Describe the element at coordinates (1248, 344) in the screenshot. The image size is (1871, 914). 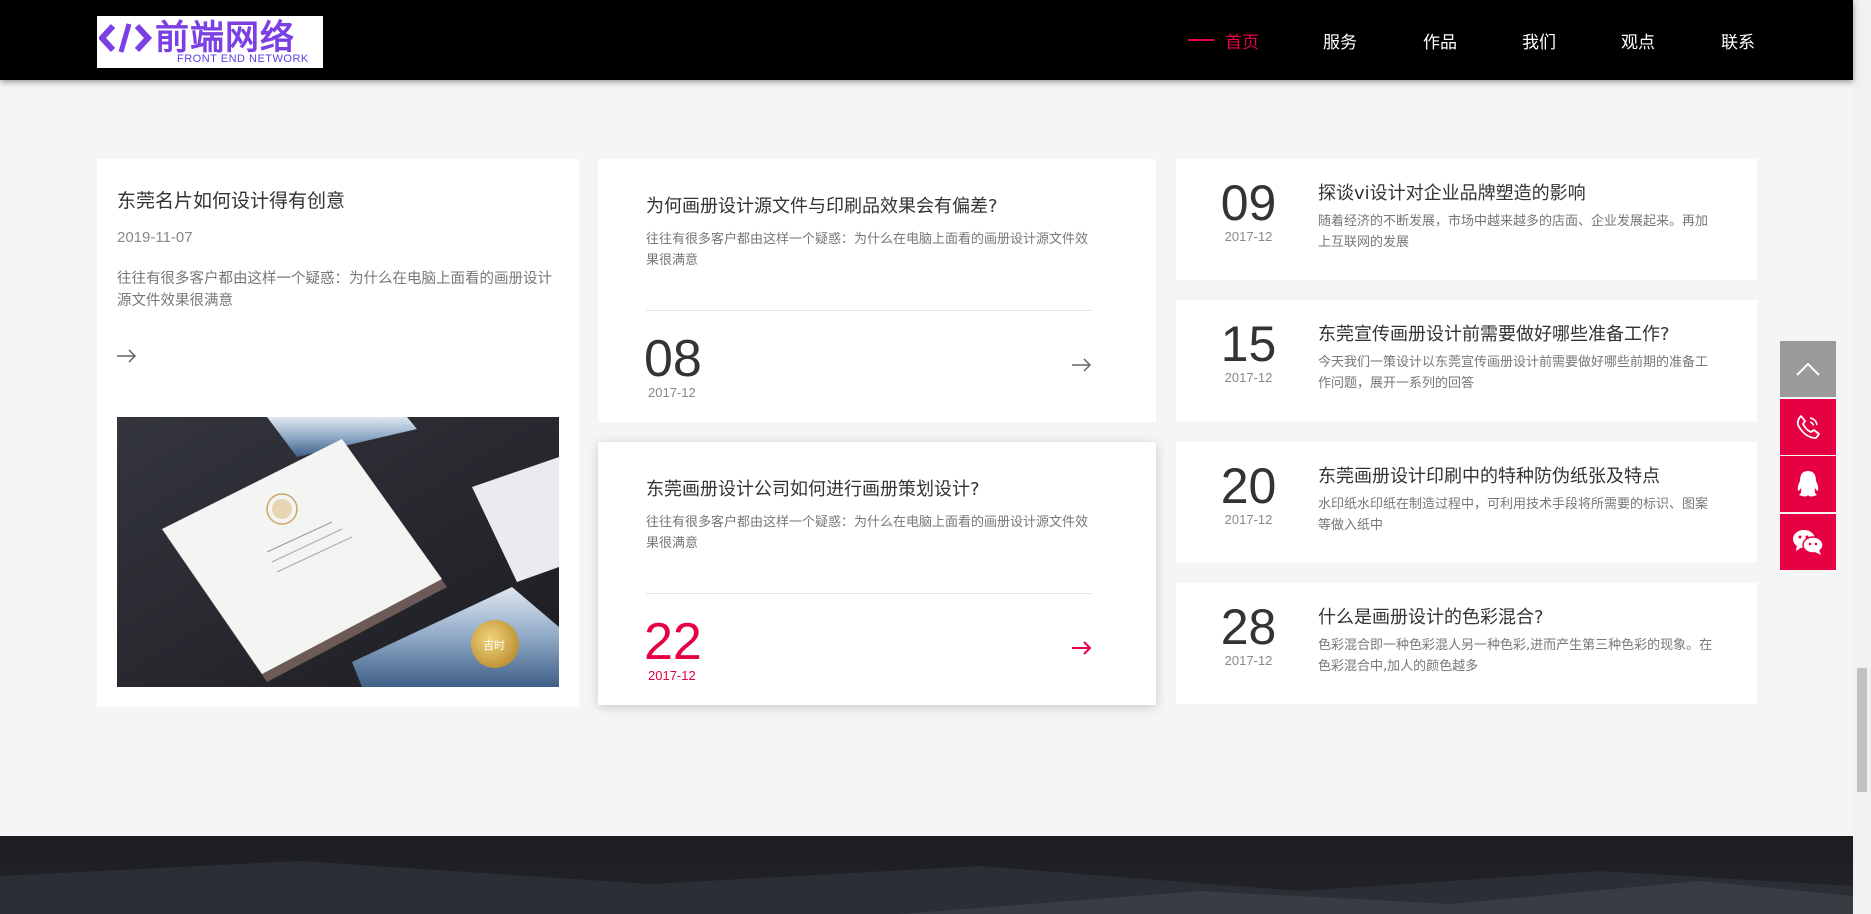
I see `news-day: 15` at that location.